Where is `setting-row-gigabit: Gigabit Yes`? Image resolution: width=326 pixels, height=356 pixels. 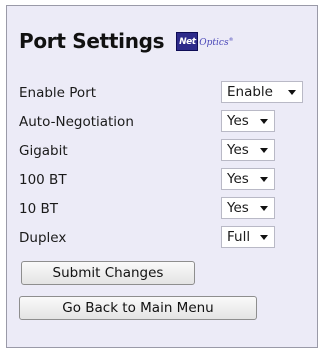
setting-row-gigabit: Gigabit Yes is located at coordinates (164, 151).